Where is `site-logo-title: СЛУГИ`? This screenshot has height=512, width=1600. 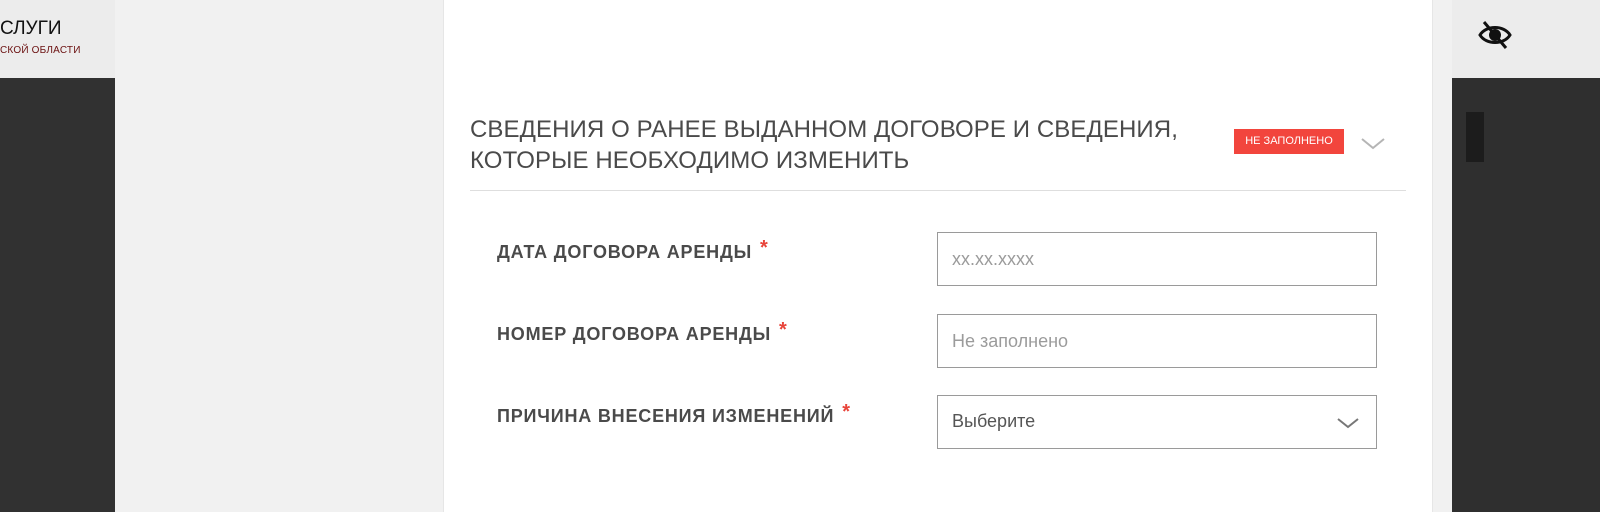 site-logo-title: СЛУГИ is located at coordinates (31, 28).